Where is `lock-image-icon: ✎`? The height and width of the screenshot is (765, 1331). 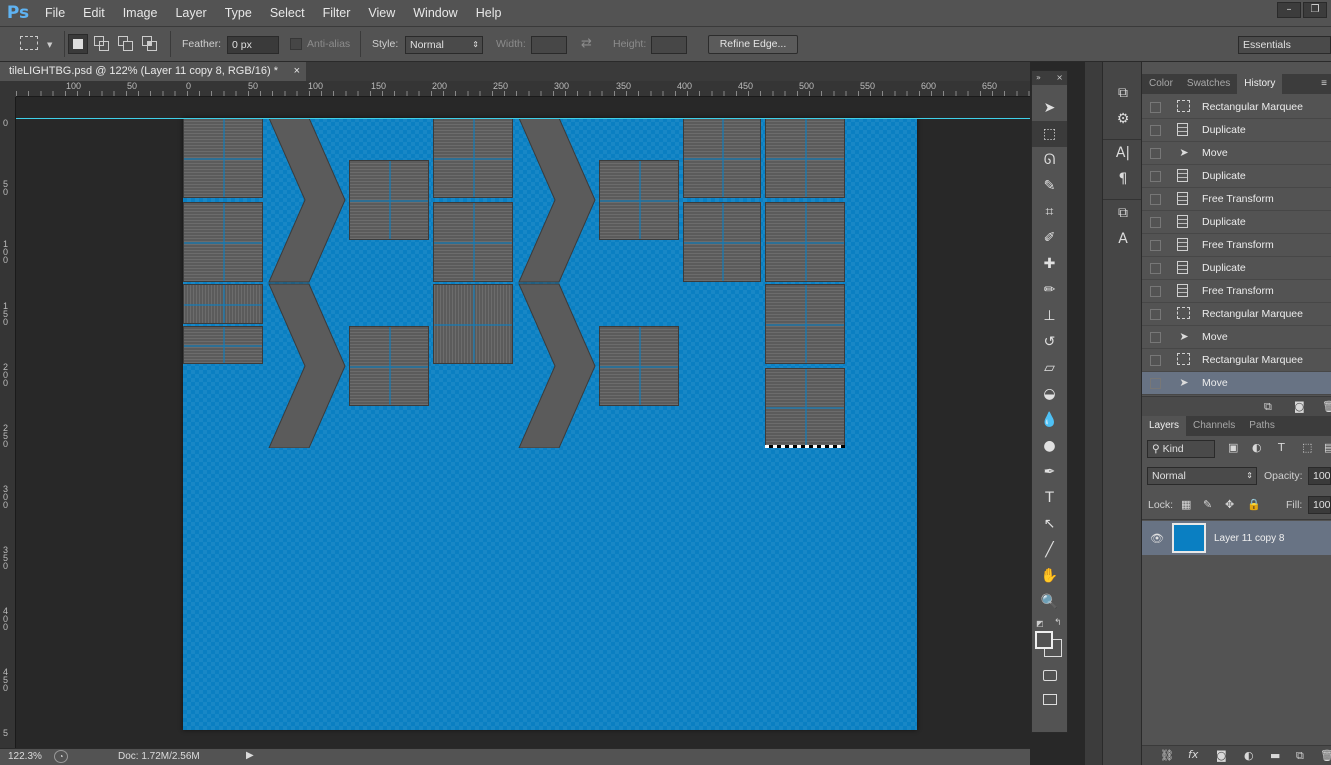
lock-image-icon: ✎ is located at coordinates (1207, 504).